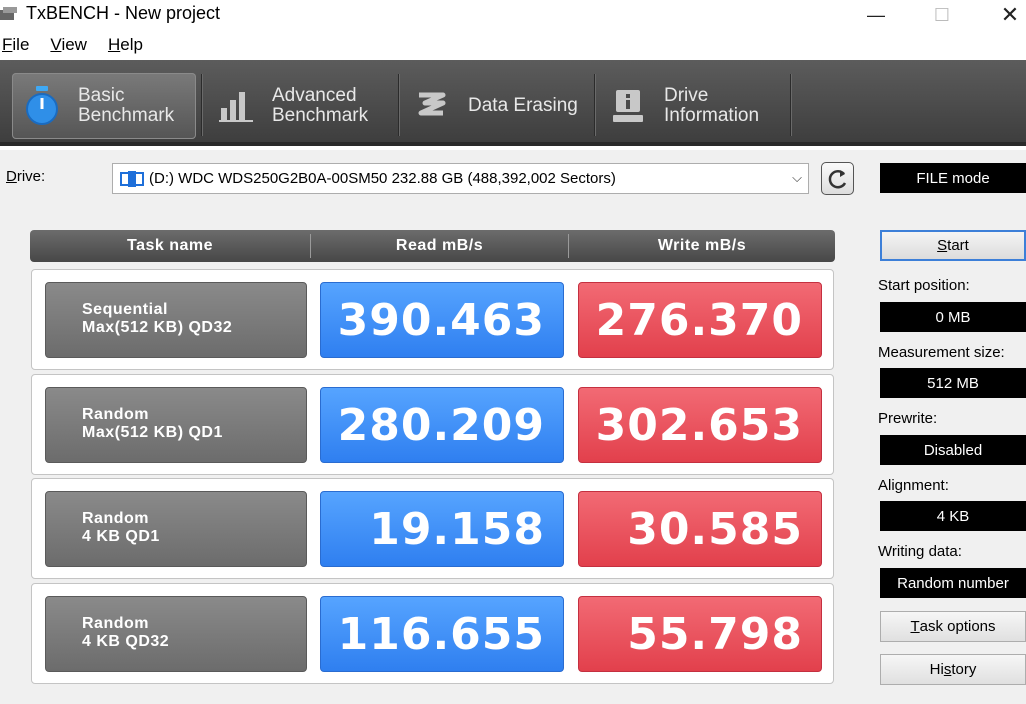  Describe the element at coordinates (132, 178) in the screenshot. I see `drive-icon` at that location.